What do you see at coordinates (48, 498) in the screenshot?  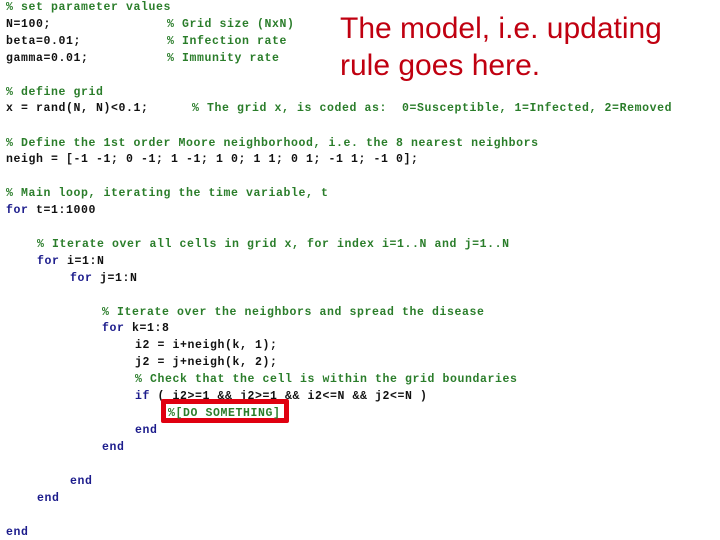 I see `code-end-for-i: end` at bounding box center [48, 498].